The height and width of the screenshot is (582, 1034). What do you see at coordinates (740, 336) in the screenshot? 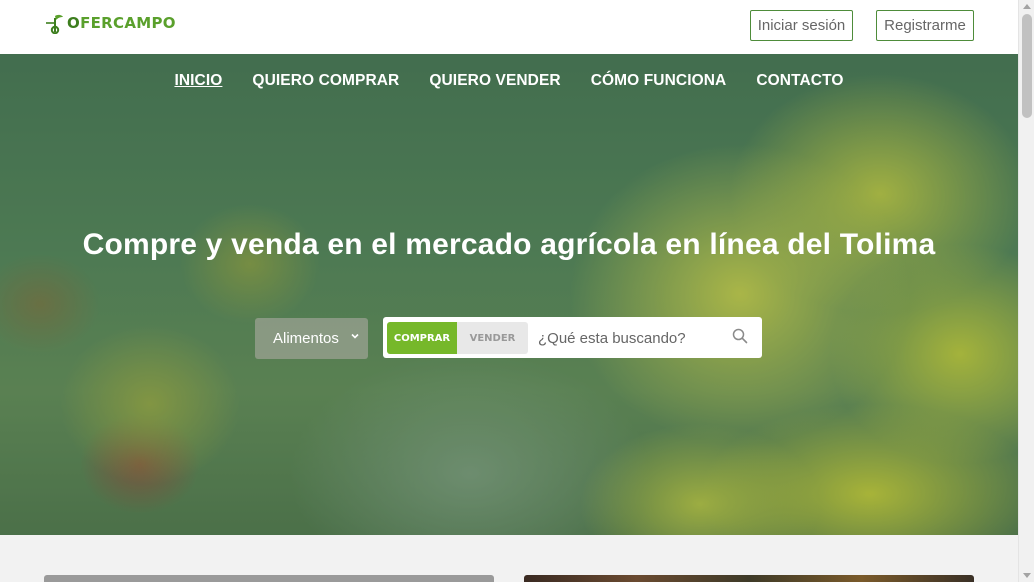
I see `search-icon` at bounding box center [740, 336].